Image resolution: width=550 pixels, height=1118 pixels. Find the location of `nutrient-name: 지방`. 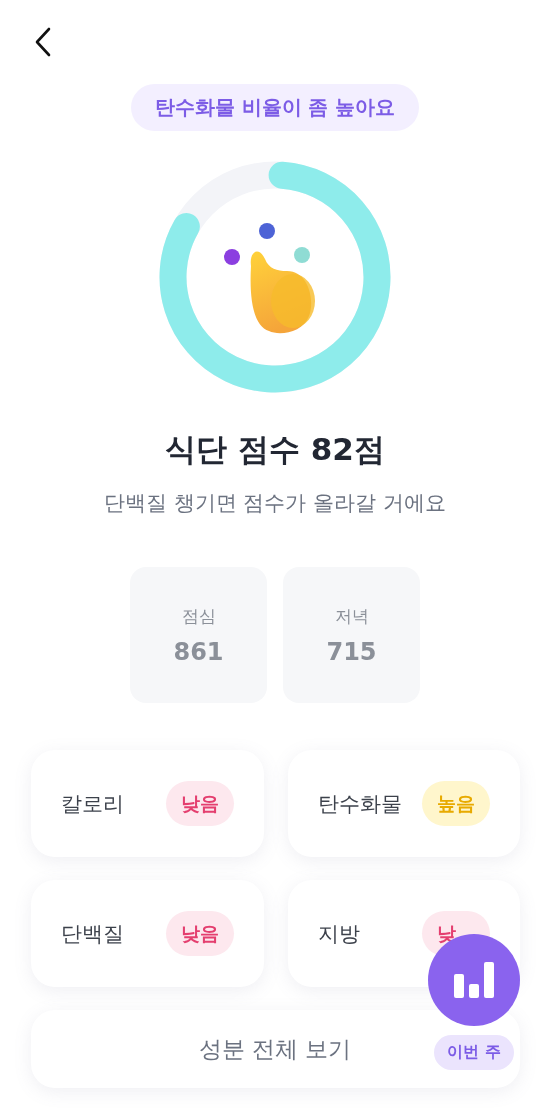

nutrient-name: 지방 is located at coordinates (339, 934).